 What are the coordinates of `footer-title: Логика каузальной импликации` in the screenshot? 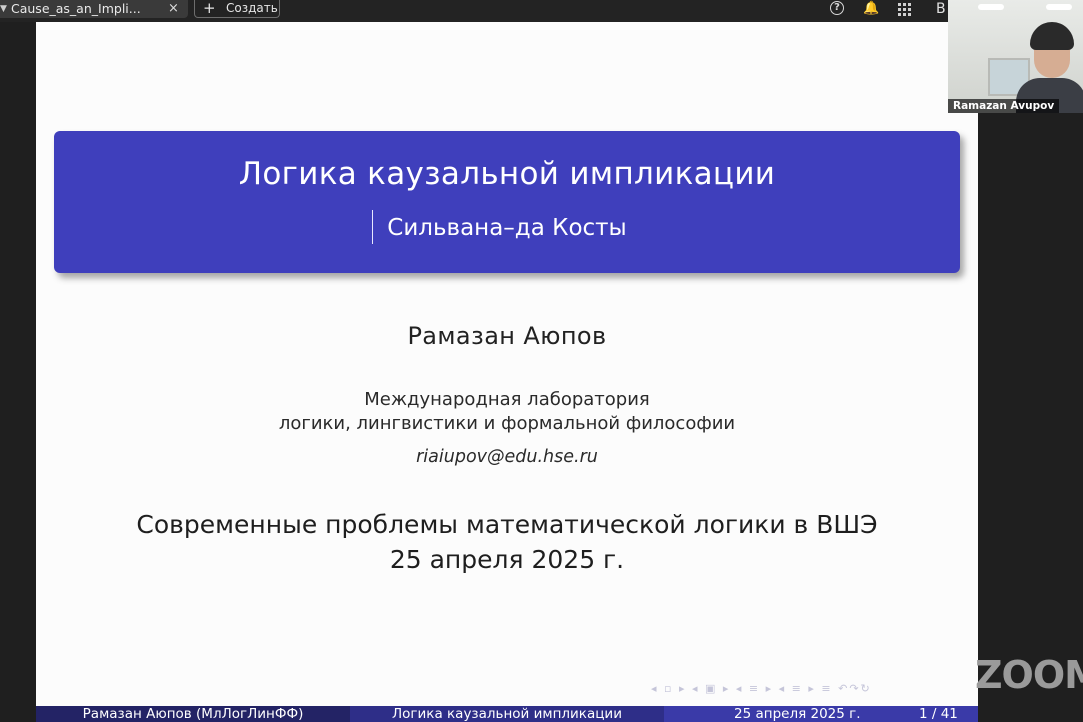 It's located at (507, 714).